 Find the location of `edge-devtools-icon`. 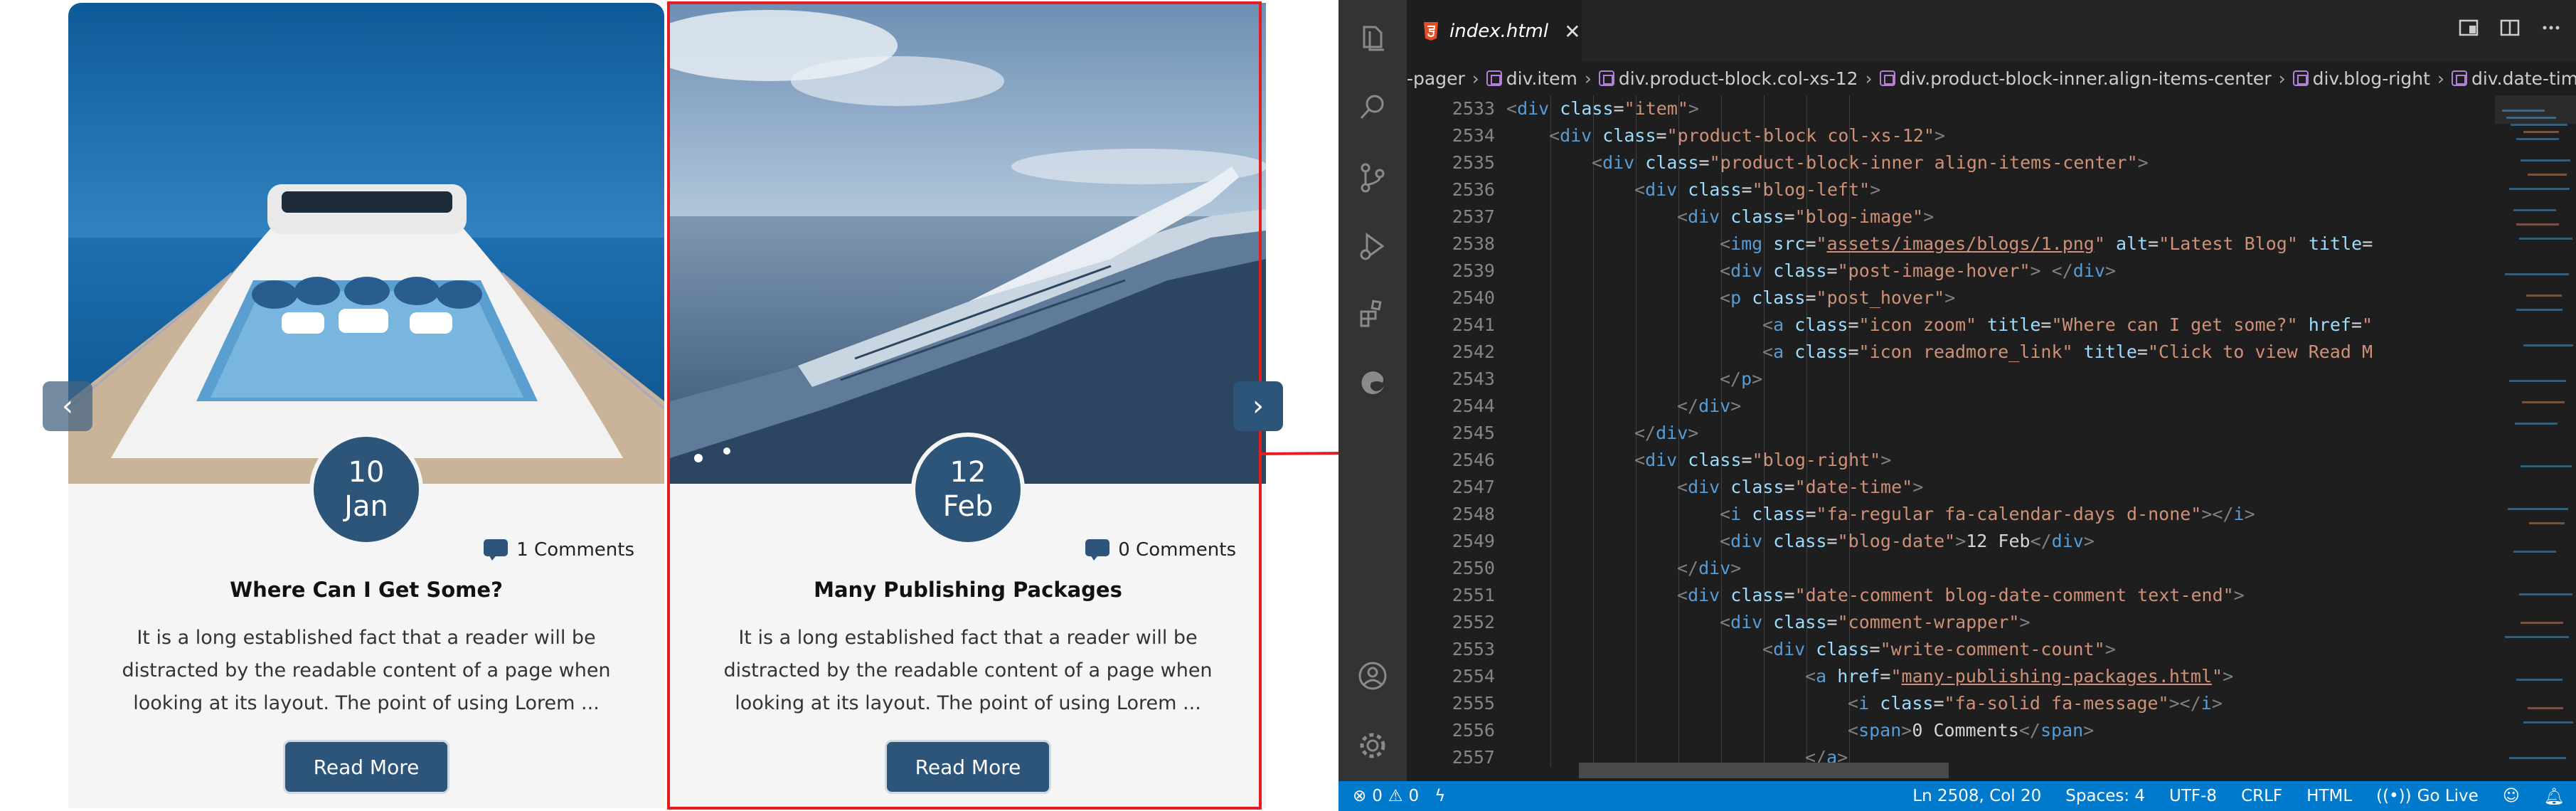

edge-devtools-icon is located at coordinates (1373, 383).